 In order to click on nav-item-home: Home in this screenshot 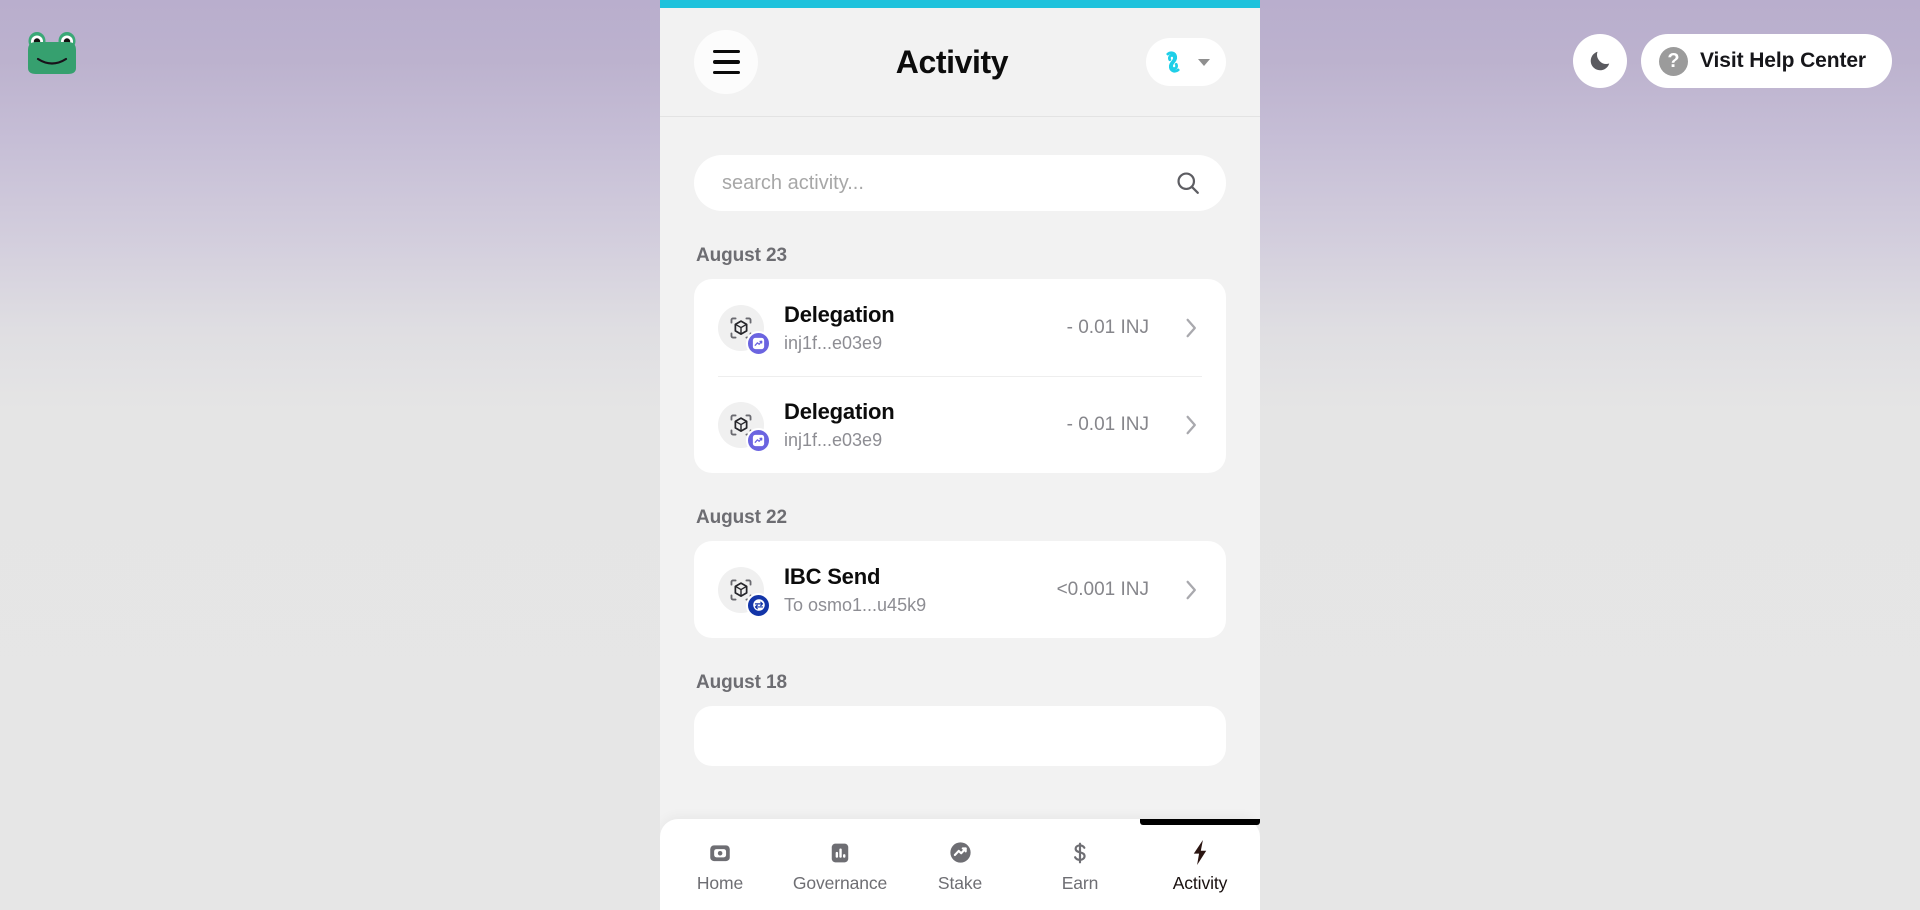, I will do `click(720, 864)`.